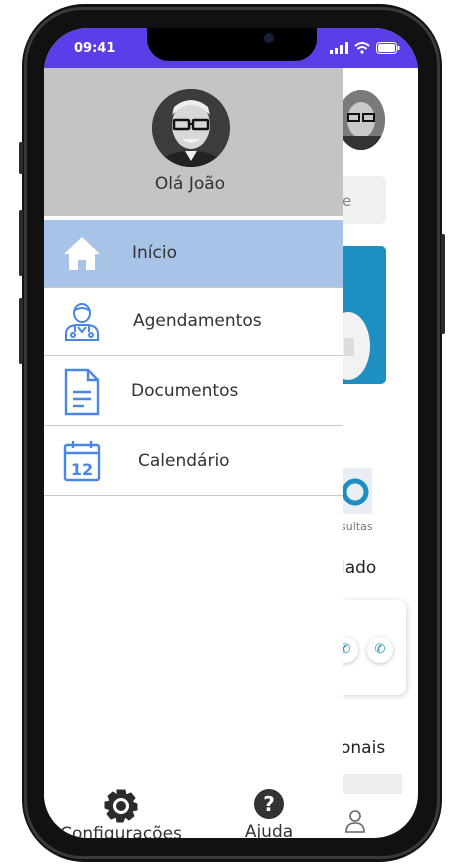 This screenshot has width=456, height=865. Describe the element at coordinates (193, 254) in the screenshot. I see `menu-item-inicio: Início` at that location.